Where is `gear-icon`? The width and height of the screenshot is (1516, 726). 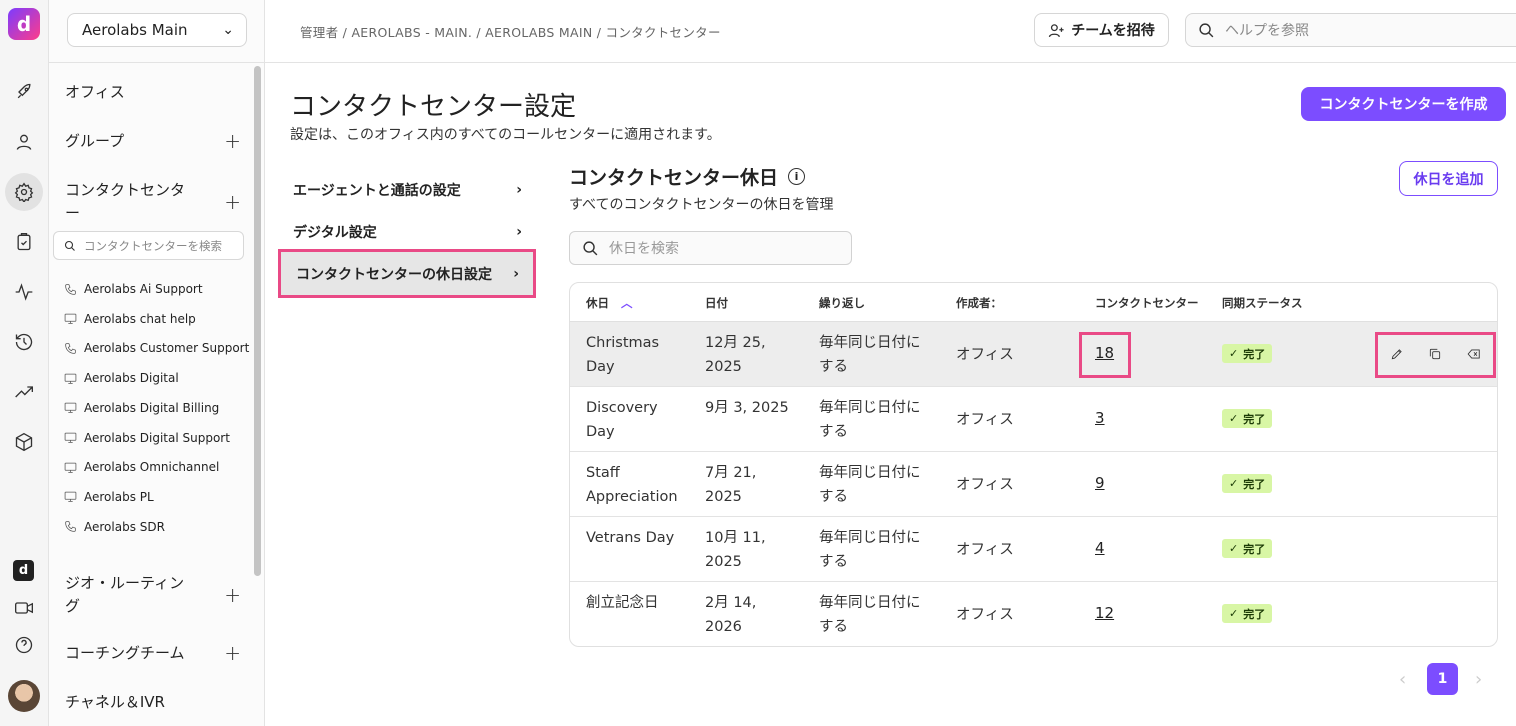
gear-icon is located at coordinates (24, 192).